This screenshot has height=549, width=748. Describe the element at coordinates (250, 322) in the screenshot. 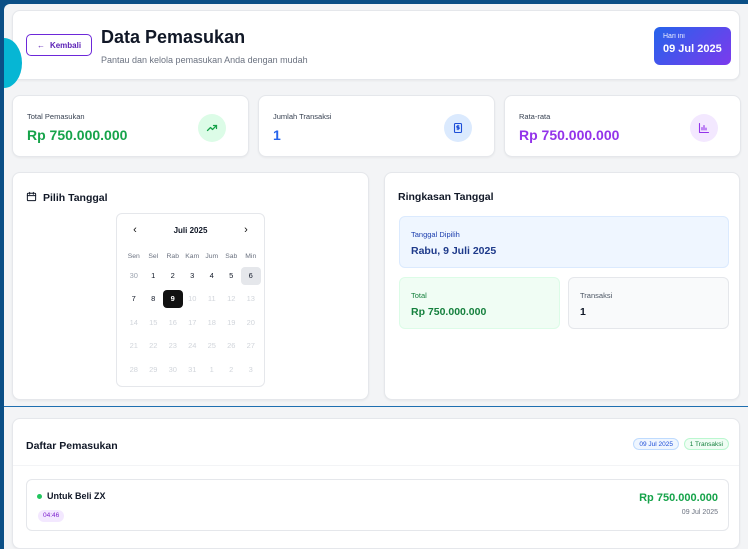

I see `calendar-day: 20` at that location.